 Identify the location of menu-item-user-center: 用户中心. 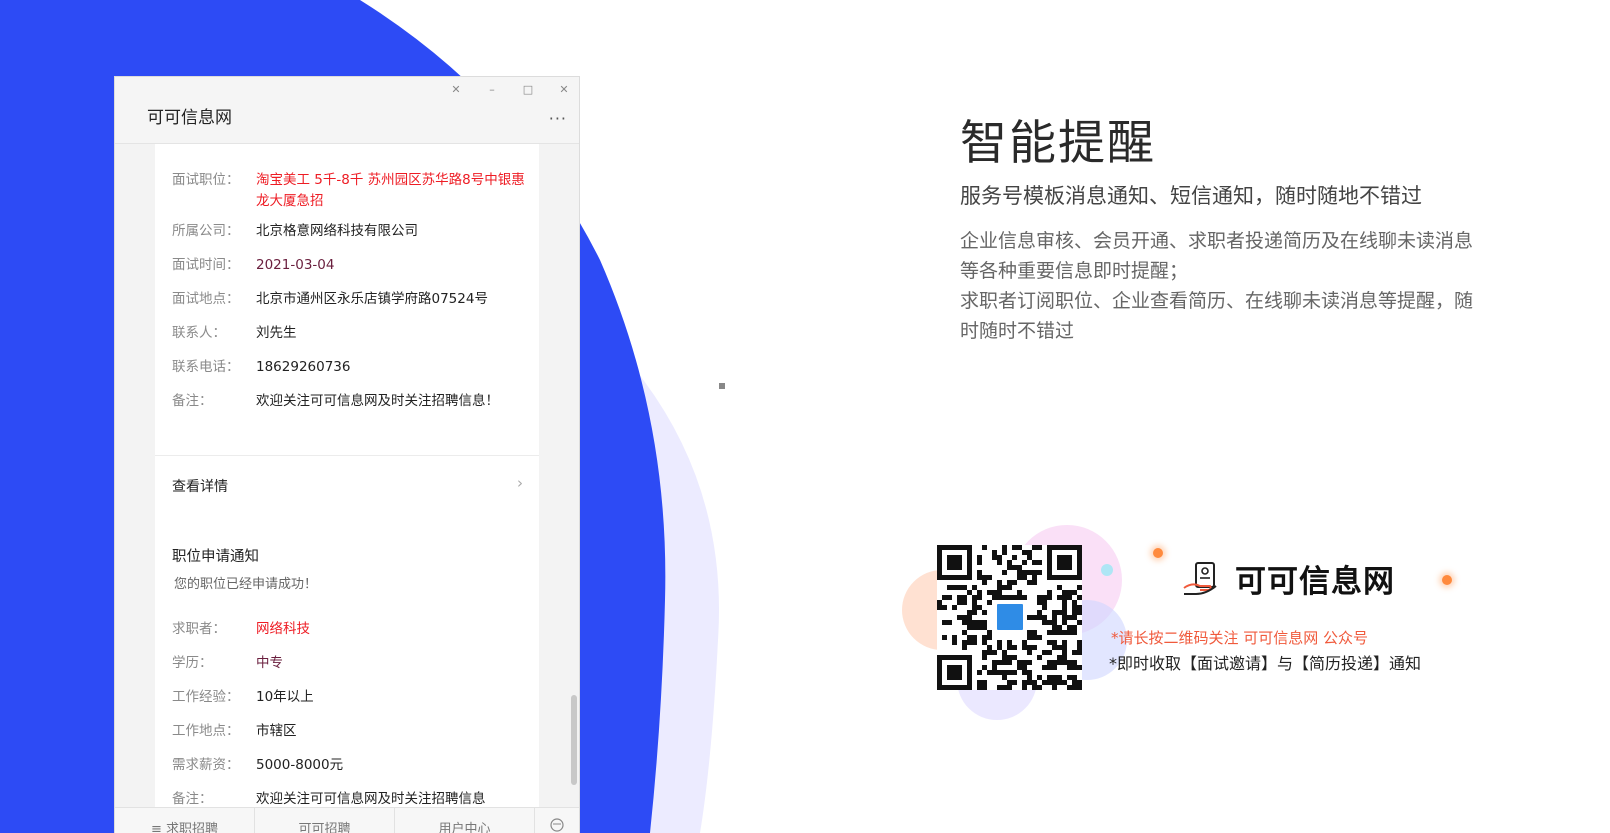
(465, 820).